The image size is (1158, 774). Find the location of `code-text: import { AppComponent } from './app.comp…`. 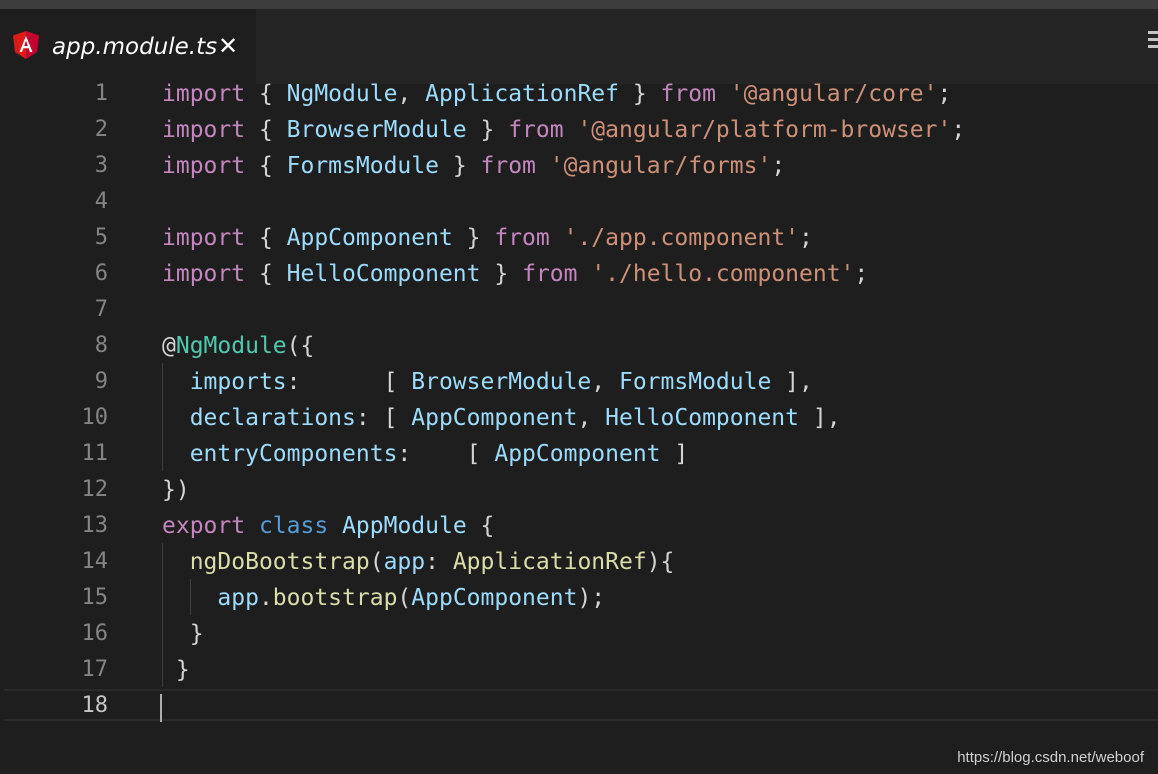

code-text: import { AppComponent } from './app.comp… is located at coordinates (487, 238).